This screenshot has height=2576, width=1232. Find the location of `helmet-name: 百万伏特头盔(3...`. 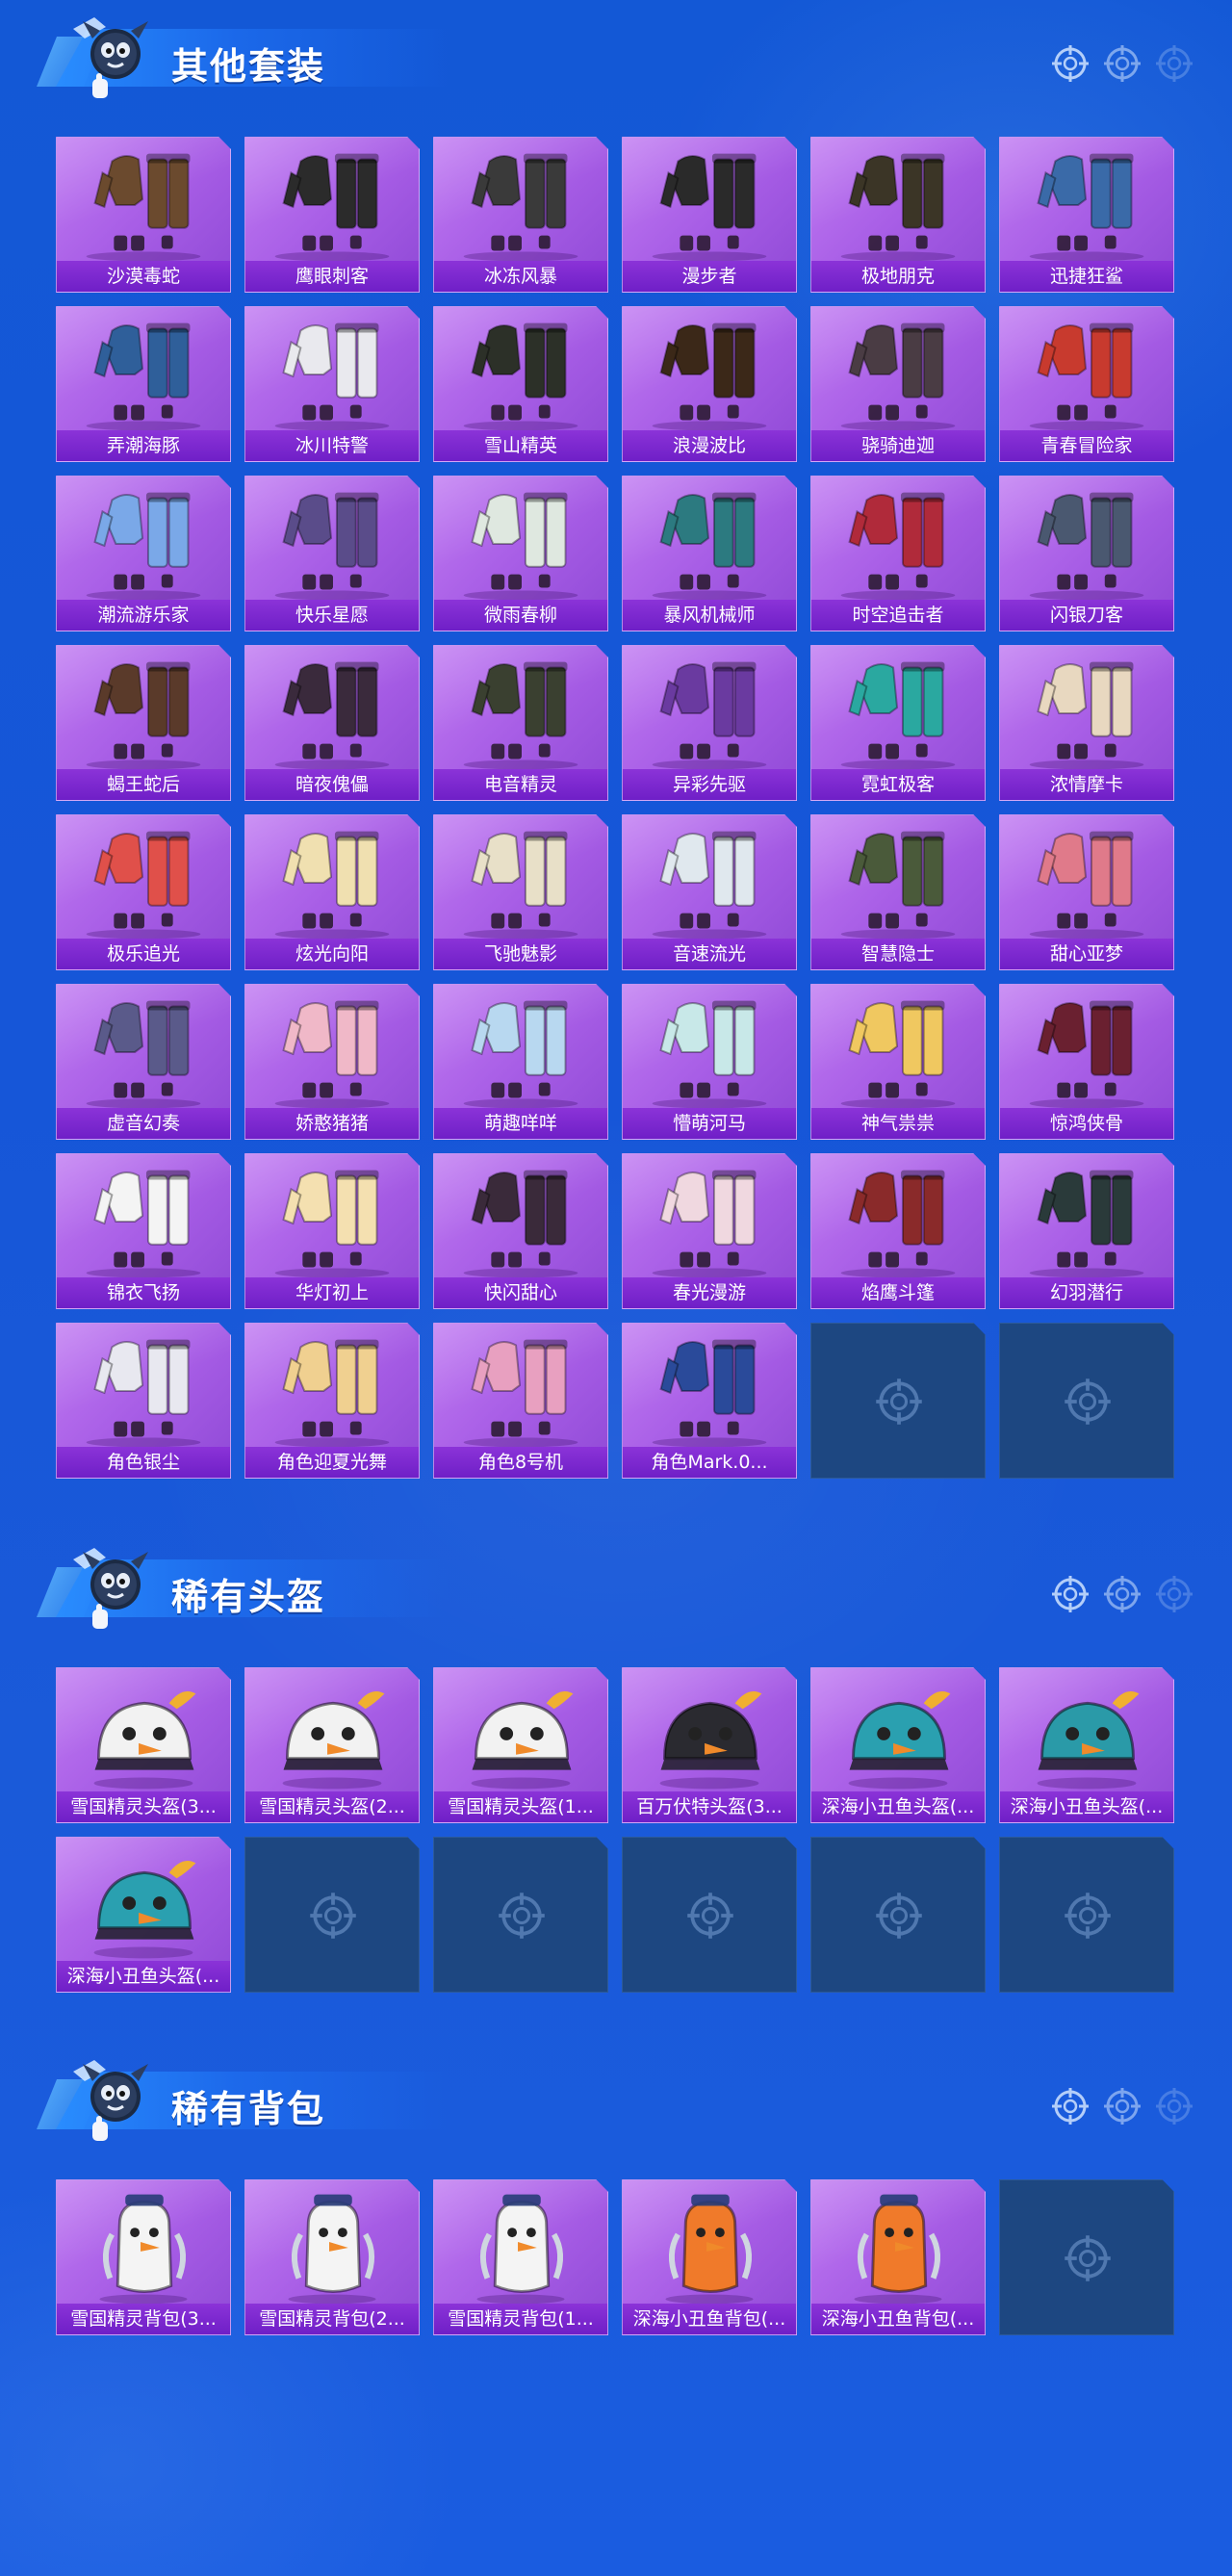

helmet-name: 百万伏特头盔(3... is located at coordinates (709, 1807).